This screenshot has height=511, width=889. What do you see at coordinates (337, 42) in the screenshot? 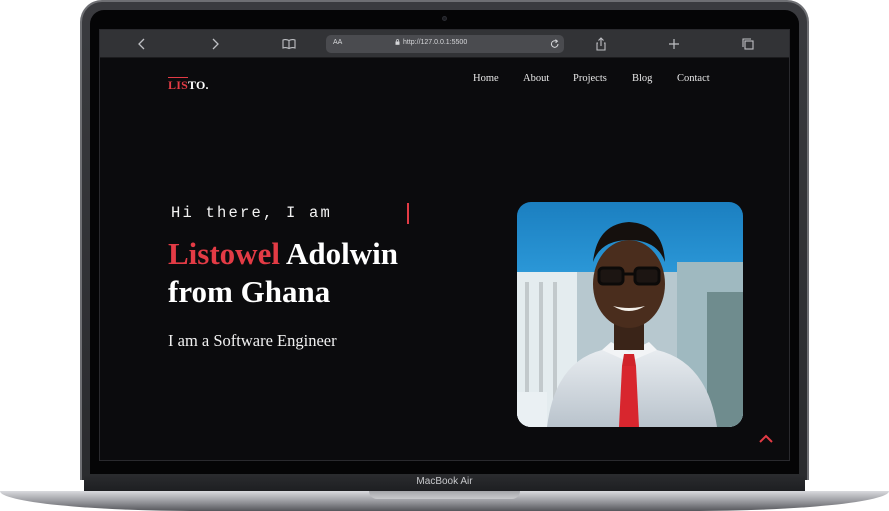
I see `text-size-button: AA` at bounding box center [337, 42].